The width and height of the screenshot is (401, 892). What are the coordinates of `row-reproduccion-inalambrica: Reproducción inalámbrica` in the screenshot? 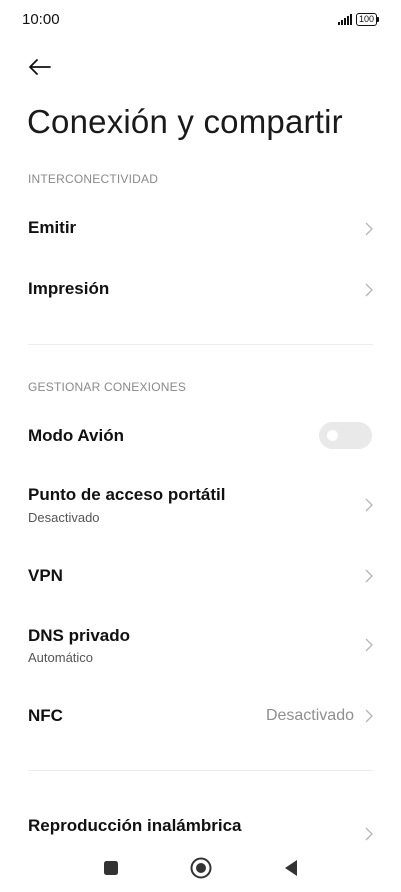 It's located at (200, 825).